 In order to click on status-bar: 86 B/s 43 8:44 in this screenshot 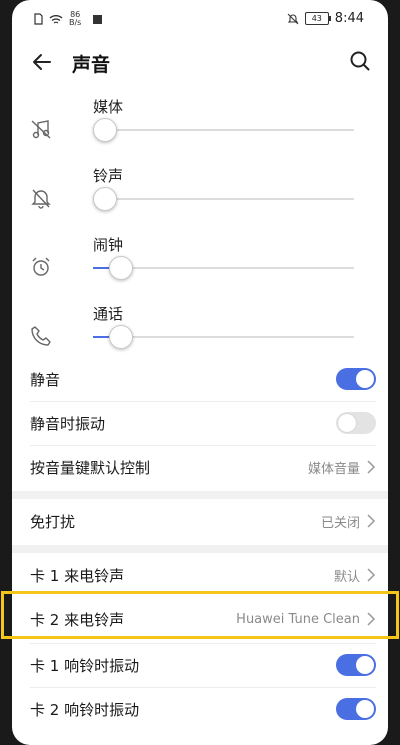, I will do `click(200, 21)`.